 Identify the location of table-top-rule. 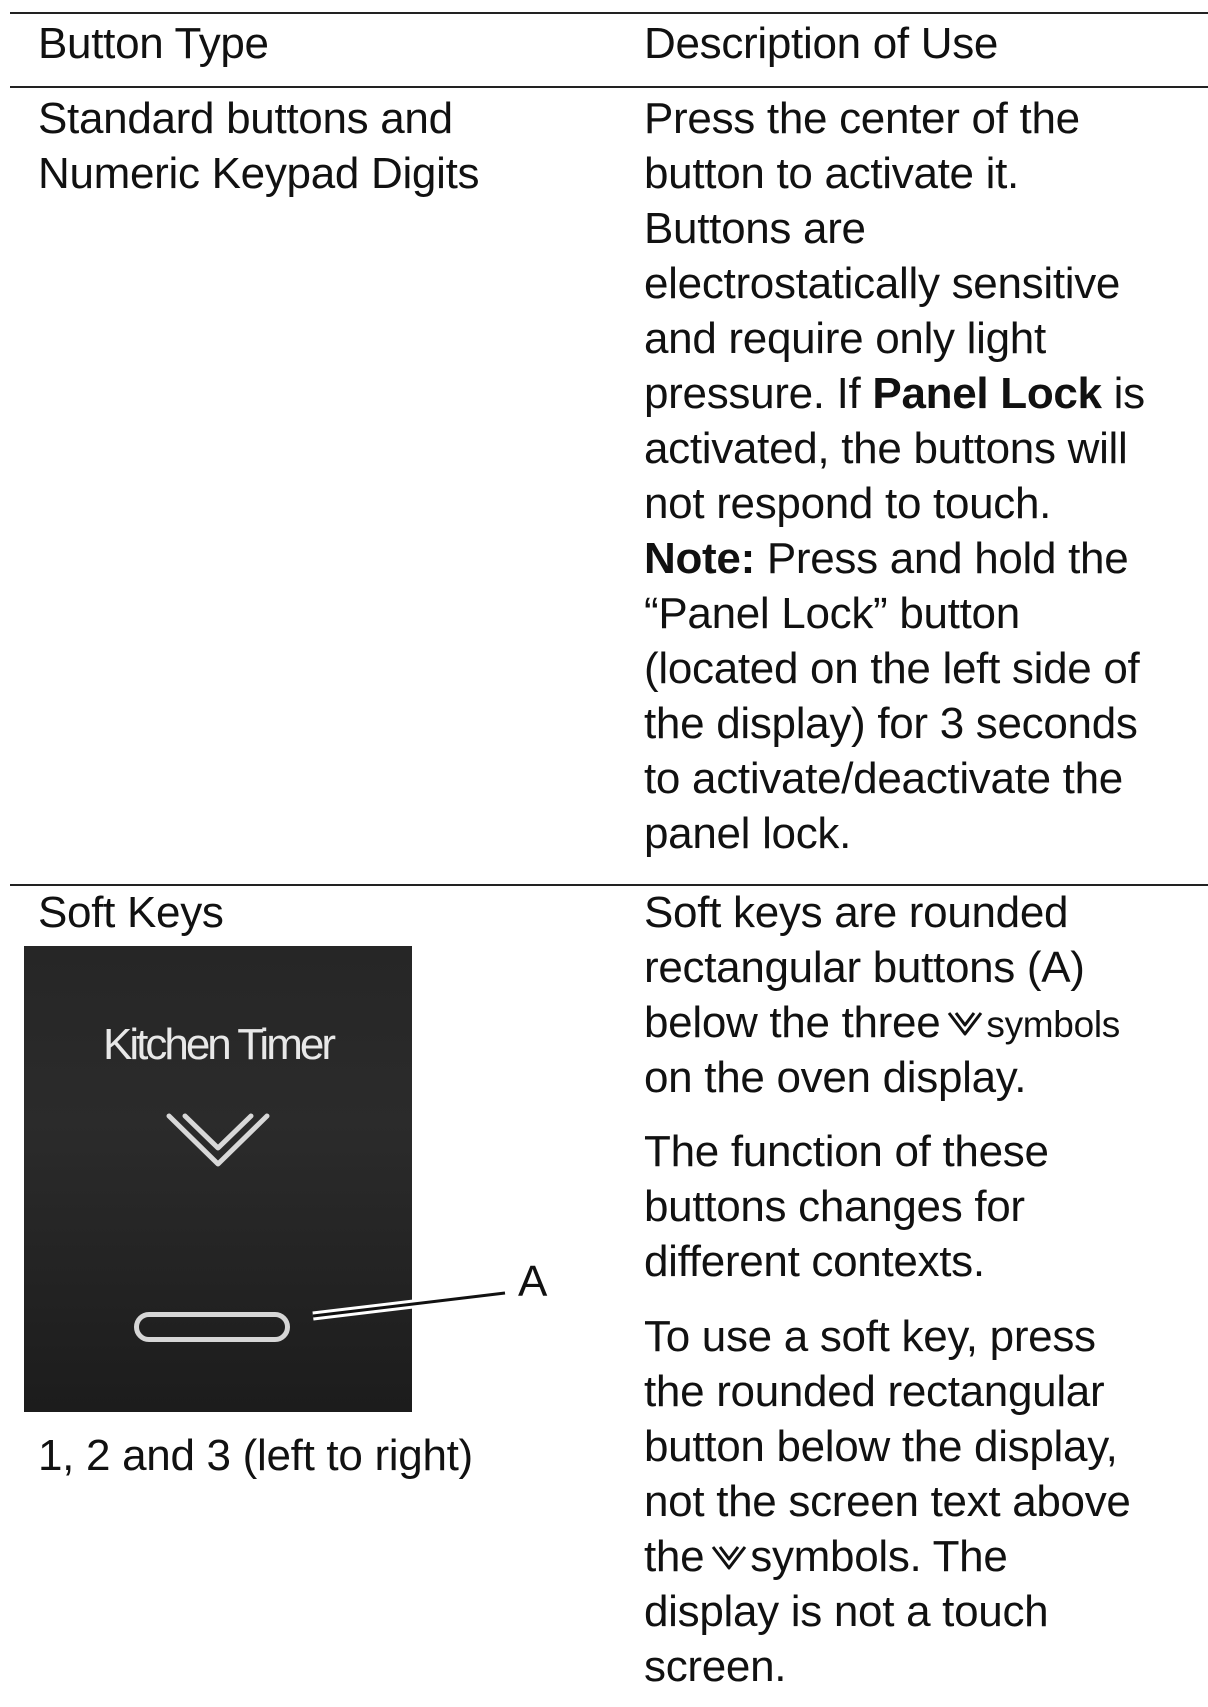
(609, 13).